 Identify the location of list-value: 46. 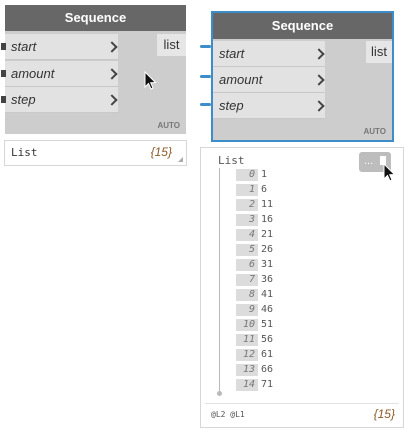
(267, 309).